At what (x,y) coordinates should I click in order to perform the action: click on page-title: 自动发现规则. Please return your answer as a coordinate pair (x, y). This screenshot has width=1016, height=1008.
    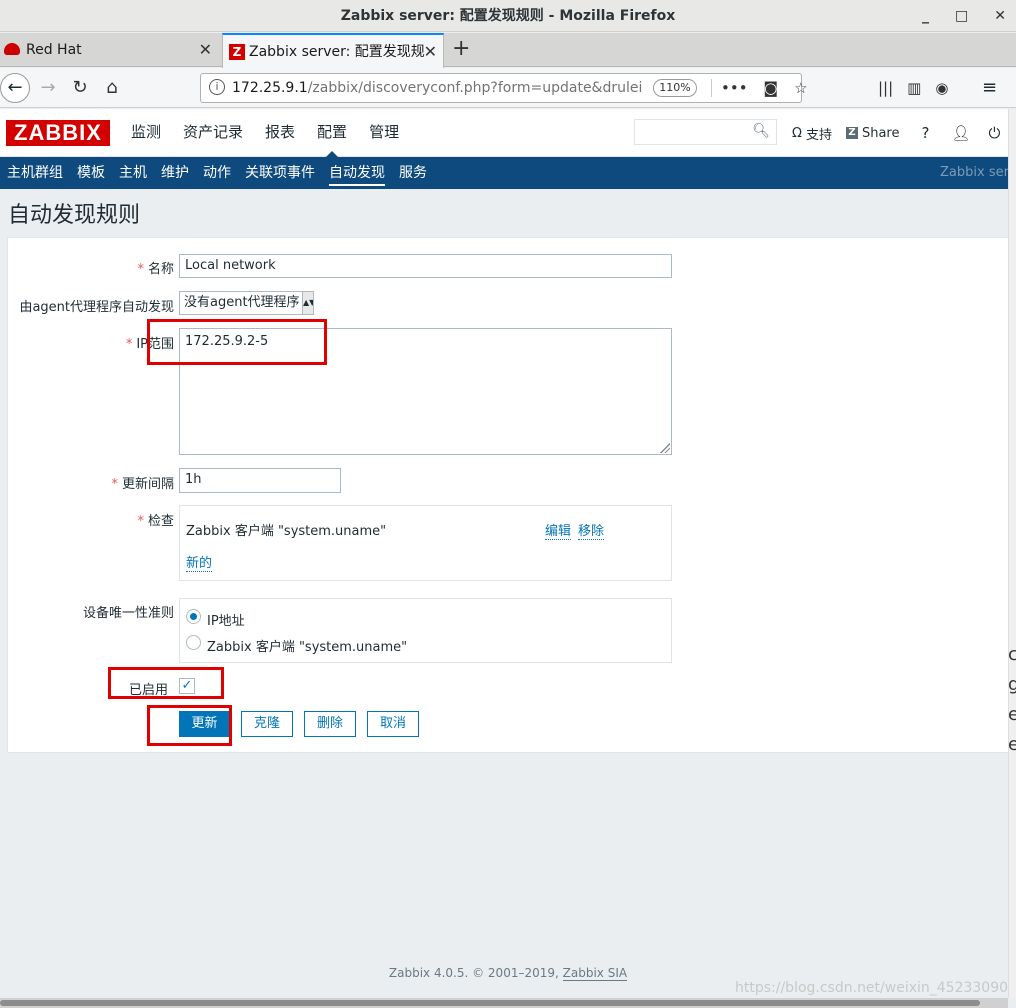
    Looking at the image, I should click on (74, 215).